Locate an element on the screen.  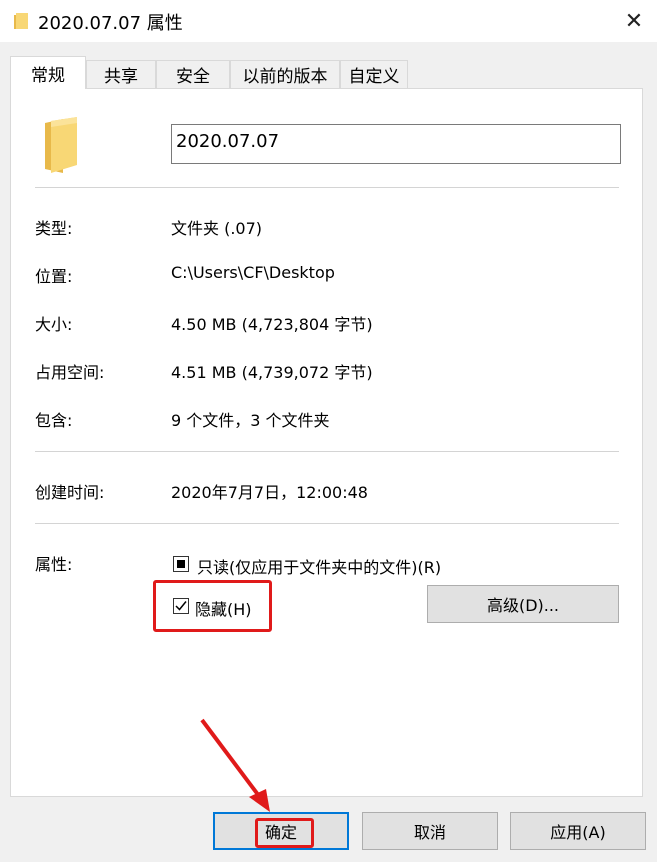
size-on-disk-value: 4.51 MB (4,739,072 字节) is located at coordinates (272, 372).